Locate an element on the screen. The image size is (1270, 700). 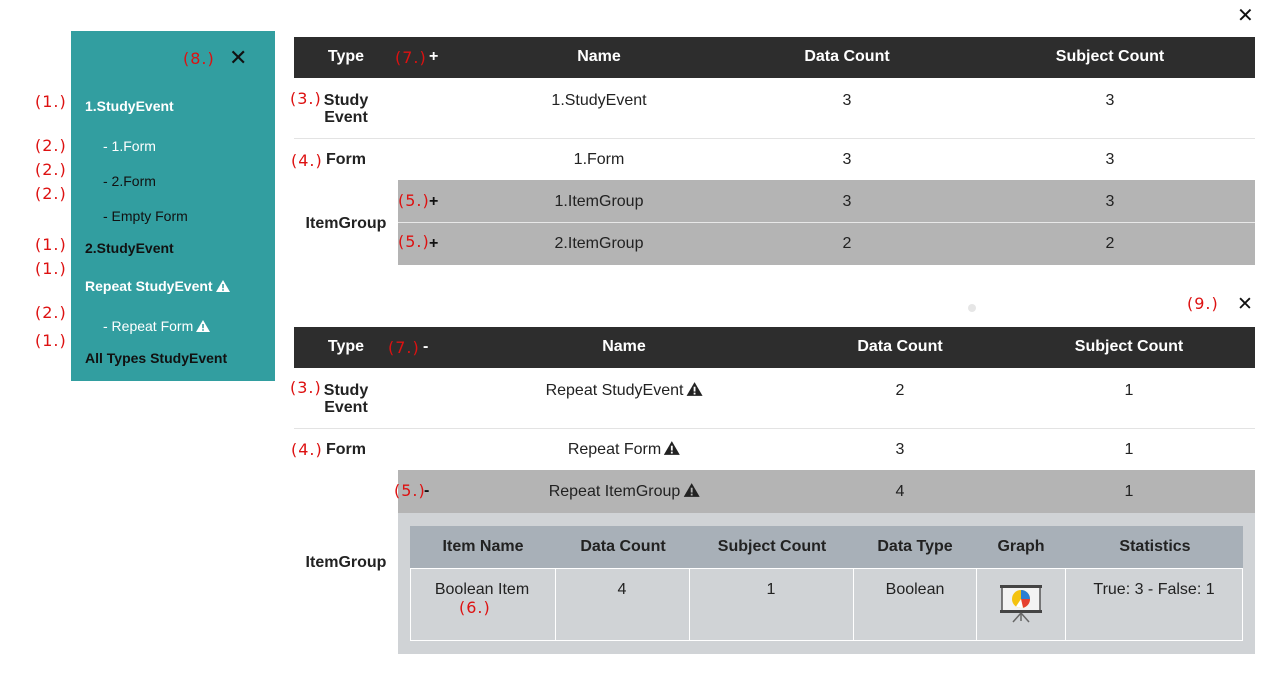
column-header-statistics: Statistics is located at coordinates (1155, 546).